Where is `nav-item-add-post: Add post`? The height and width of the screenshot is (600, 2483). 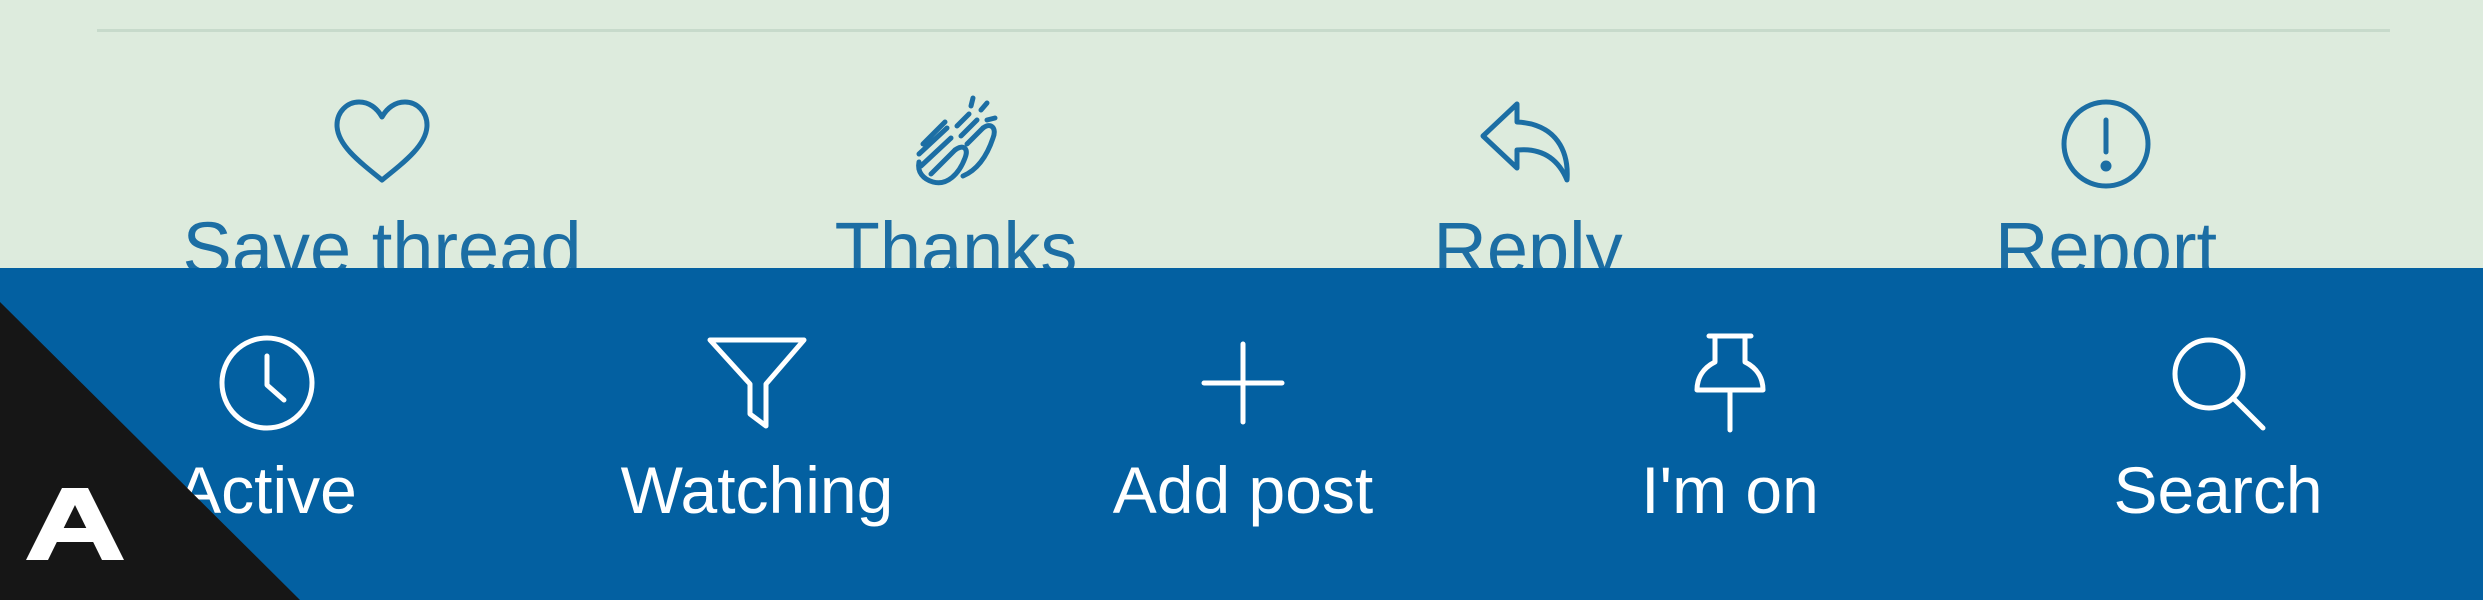 nav-item-add-post: Add post is located at coordinates (1243, 448).